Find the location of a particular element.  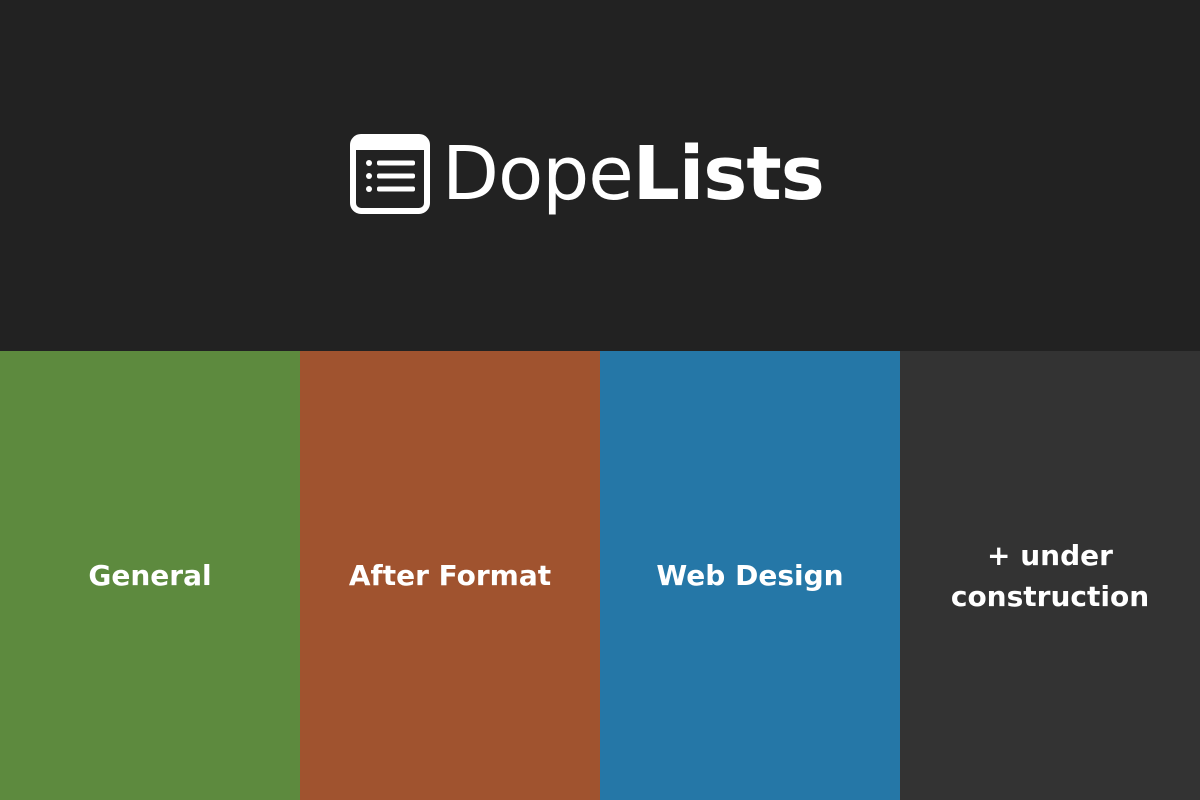

tile-under-construction: + under construction is located at coordinates (1050, 575).